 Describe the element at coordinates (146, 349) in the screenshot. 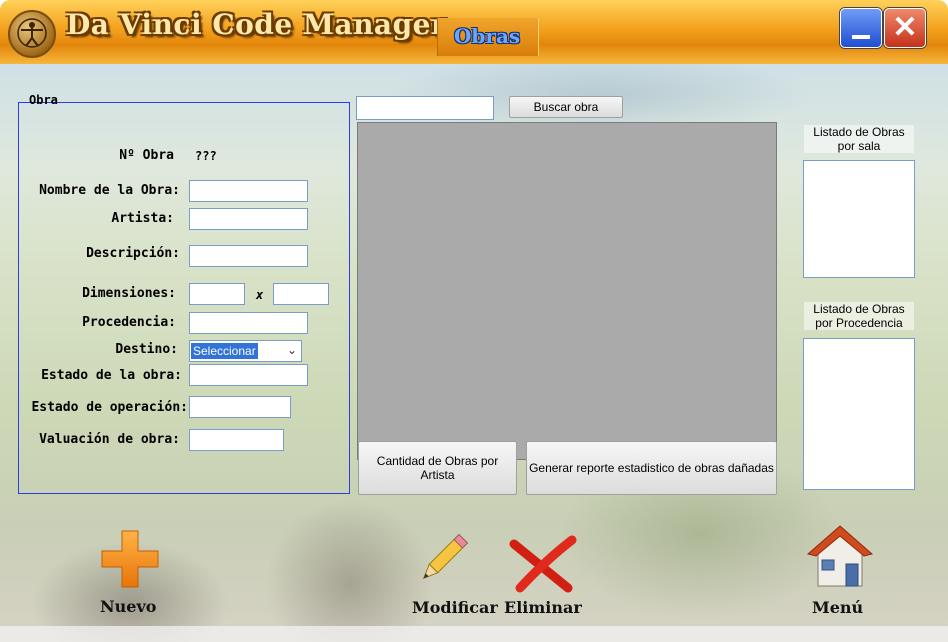

I see `destino-label: Destino:` at that location.